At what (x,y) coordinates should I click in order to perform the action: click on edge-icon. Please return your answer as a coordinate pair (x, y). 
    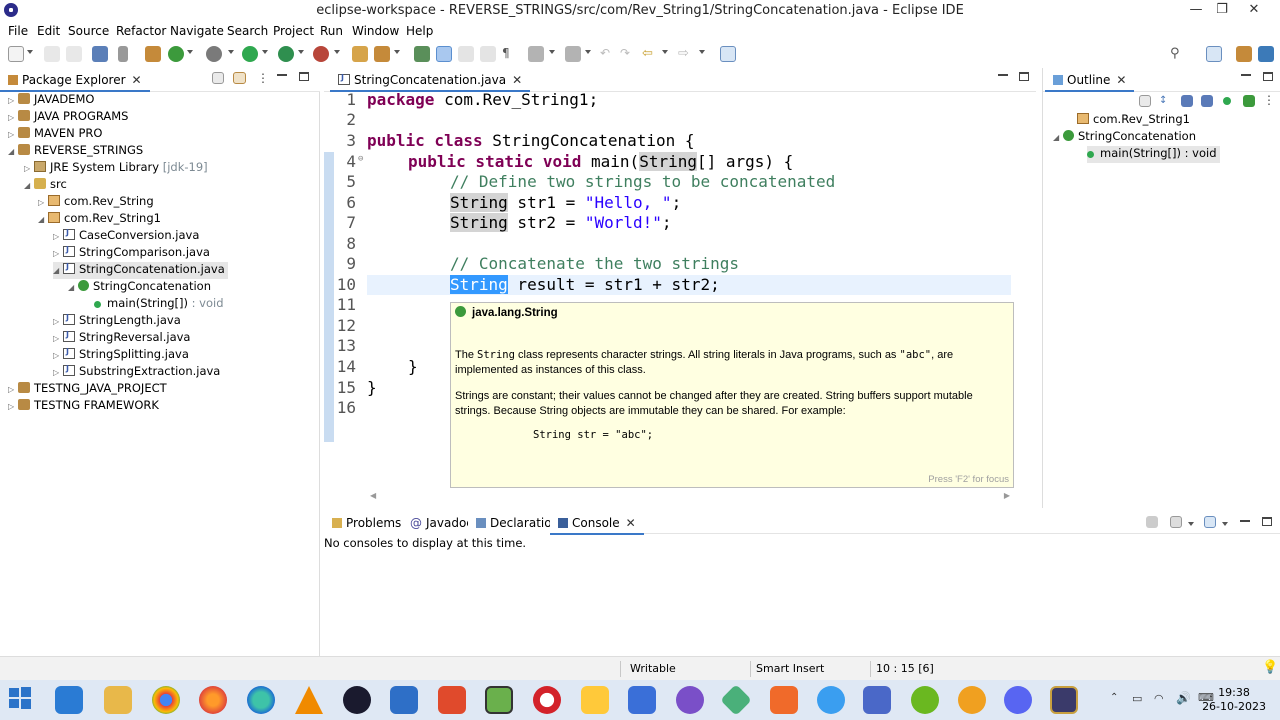
    Looking at the image, I should click on (261, 700).